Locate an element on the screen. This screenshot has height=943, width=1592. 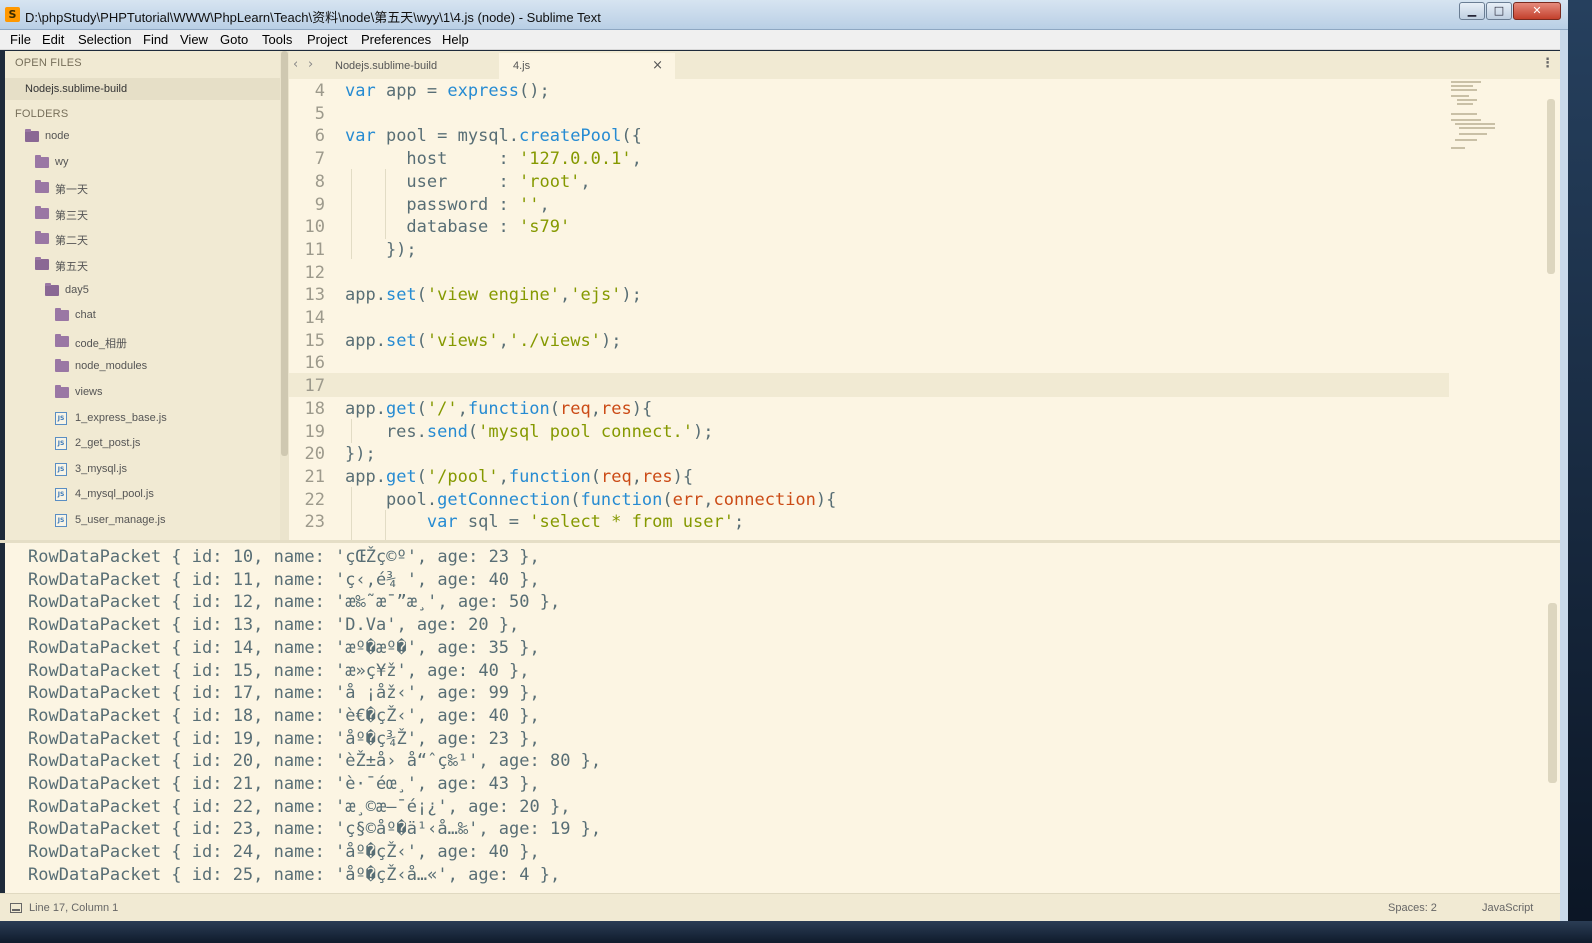
close-window-button: ✕ is located at coordinates (1537, 11).